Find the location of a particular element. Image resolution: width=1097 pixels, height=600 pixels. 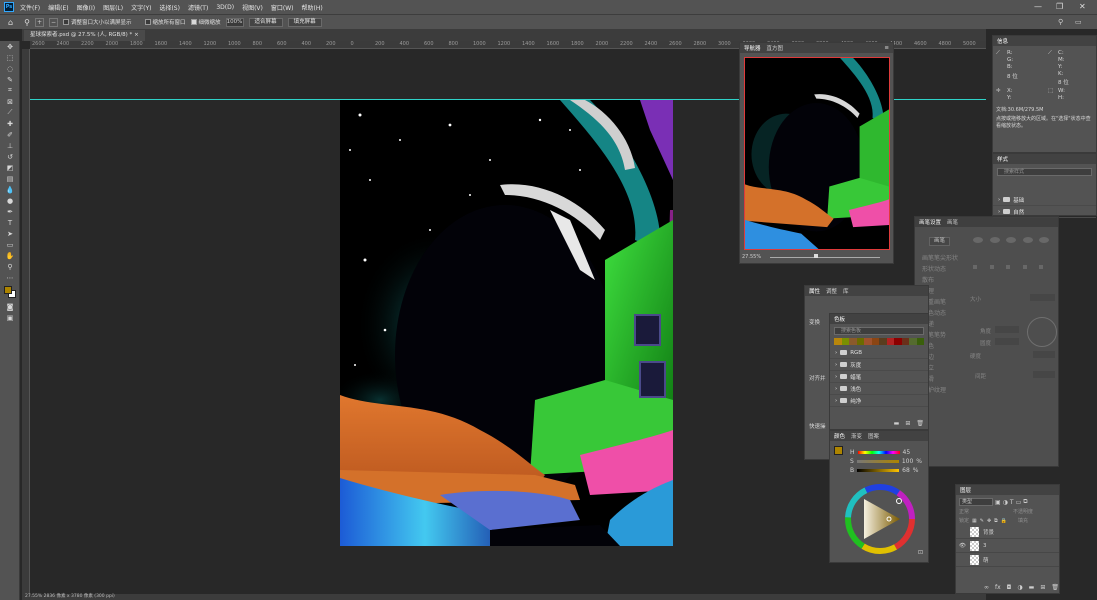

zoom-out-icon: − is located at coordinates (53, 22).